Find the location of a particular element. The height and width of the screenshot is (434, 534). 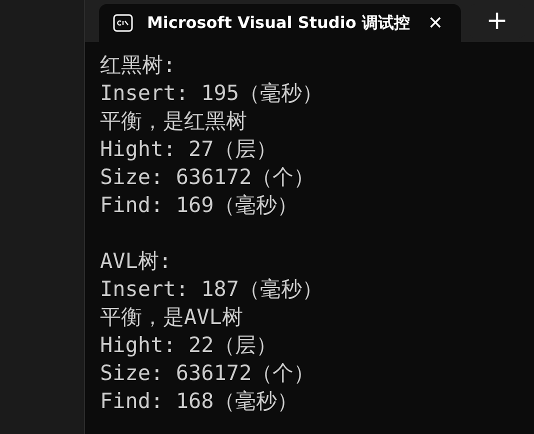

console-line: Insert: 187（毫秒） is located at coordinates (212, 289).